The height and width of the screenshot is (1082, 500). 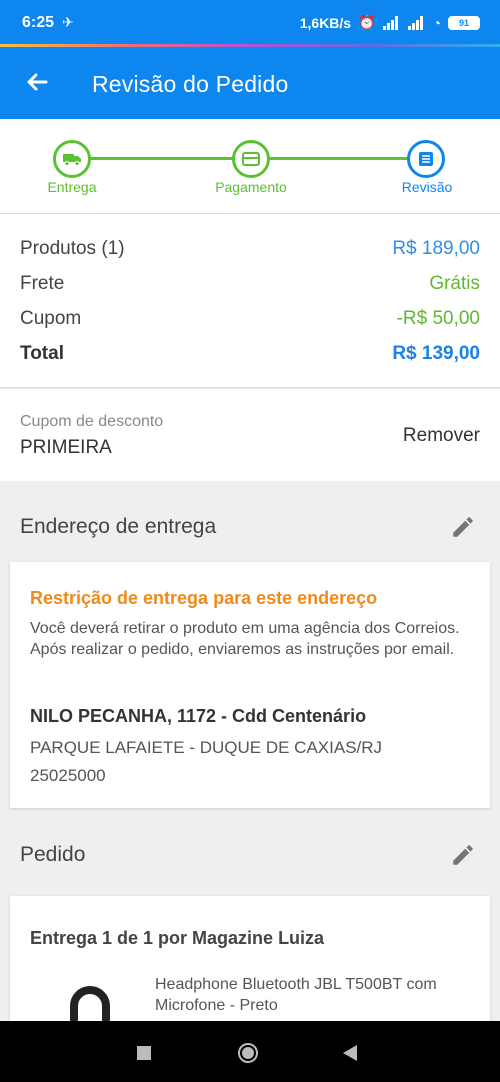 What do you see at coordinates (463, 527) in the screenshot?
I see `edit-address-icon` at bounding box center [463, 527].